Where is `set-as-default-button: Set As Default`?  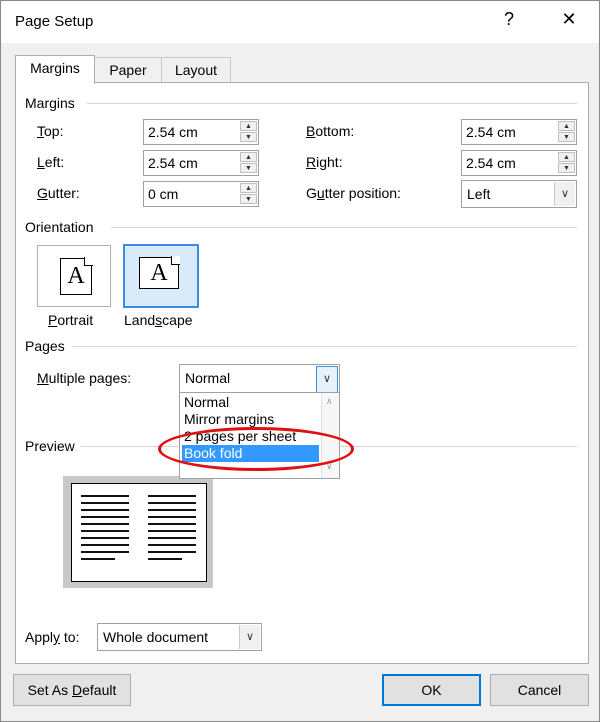
set-as-default-button: Set As Default is located at coordinates (72, 690).